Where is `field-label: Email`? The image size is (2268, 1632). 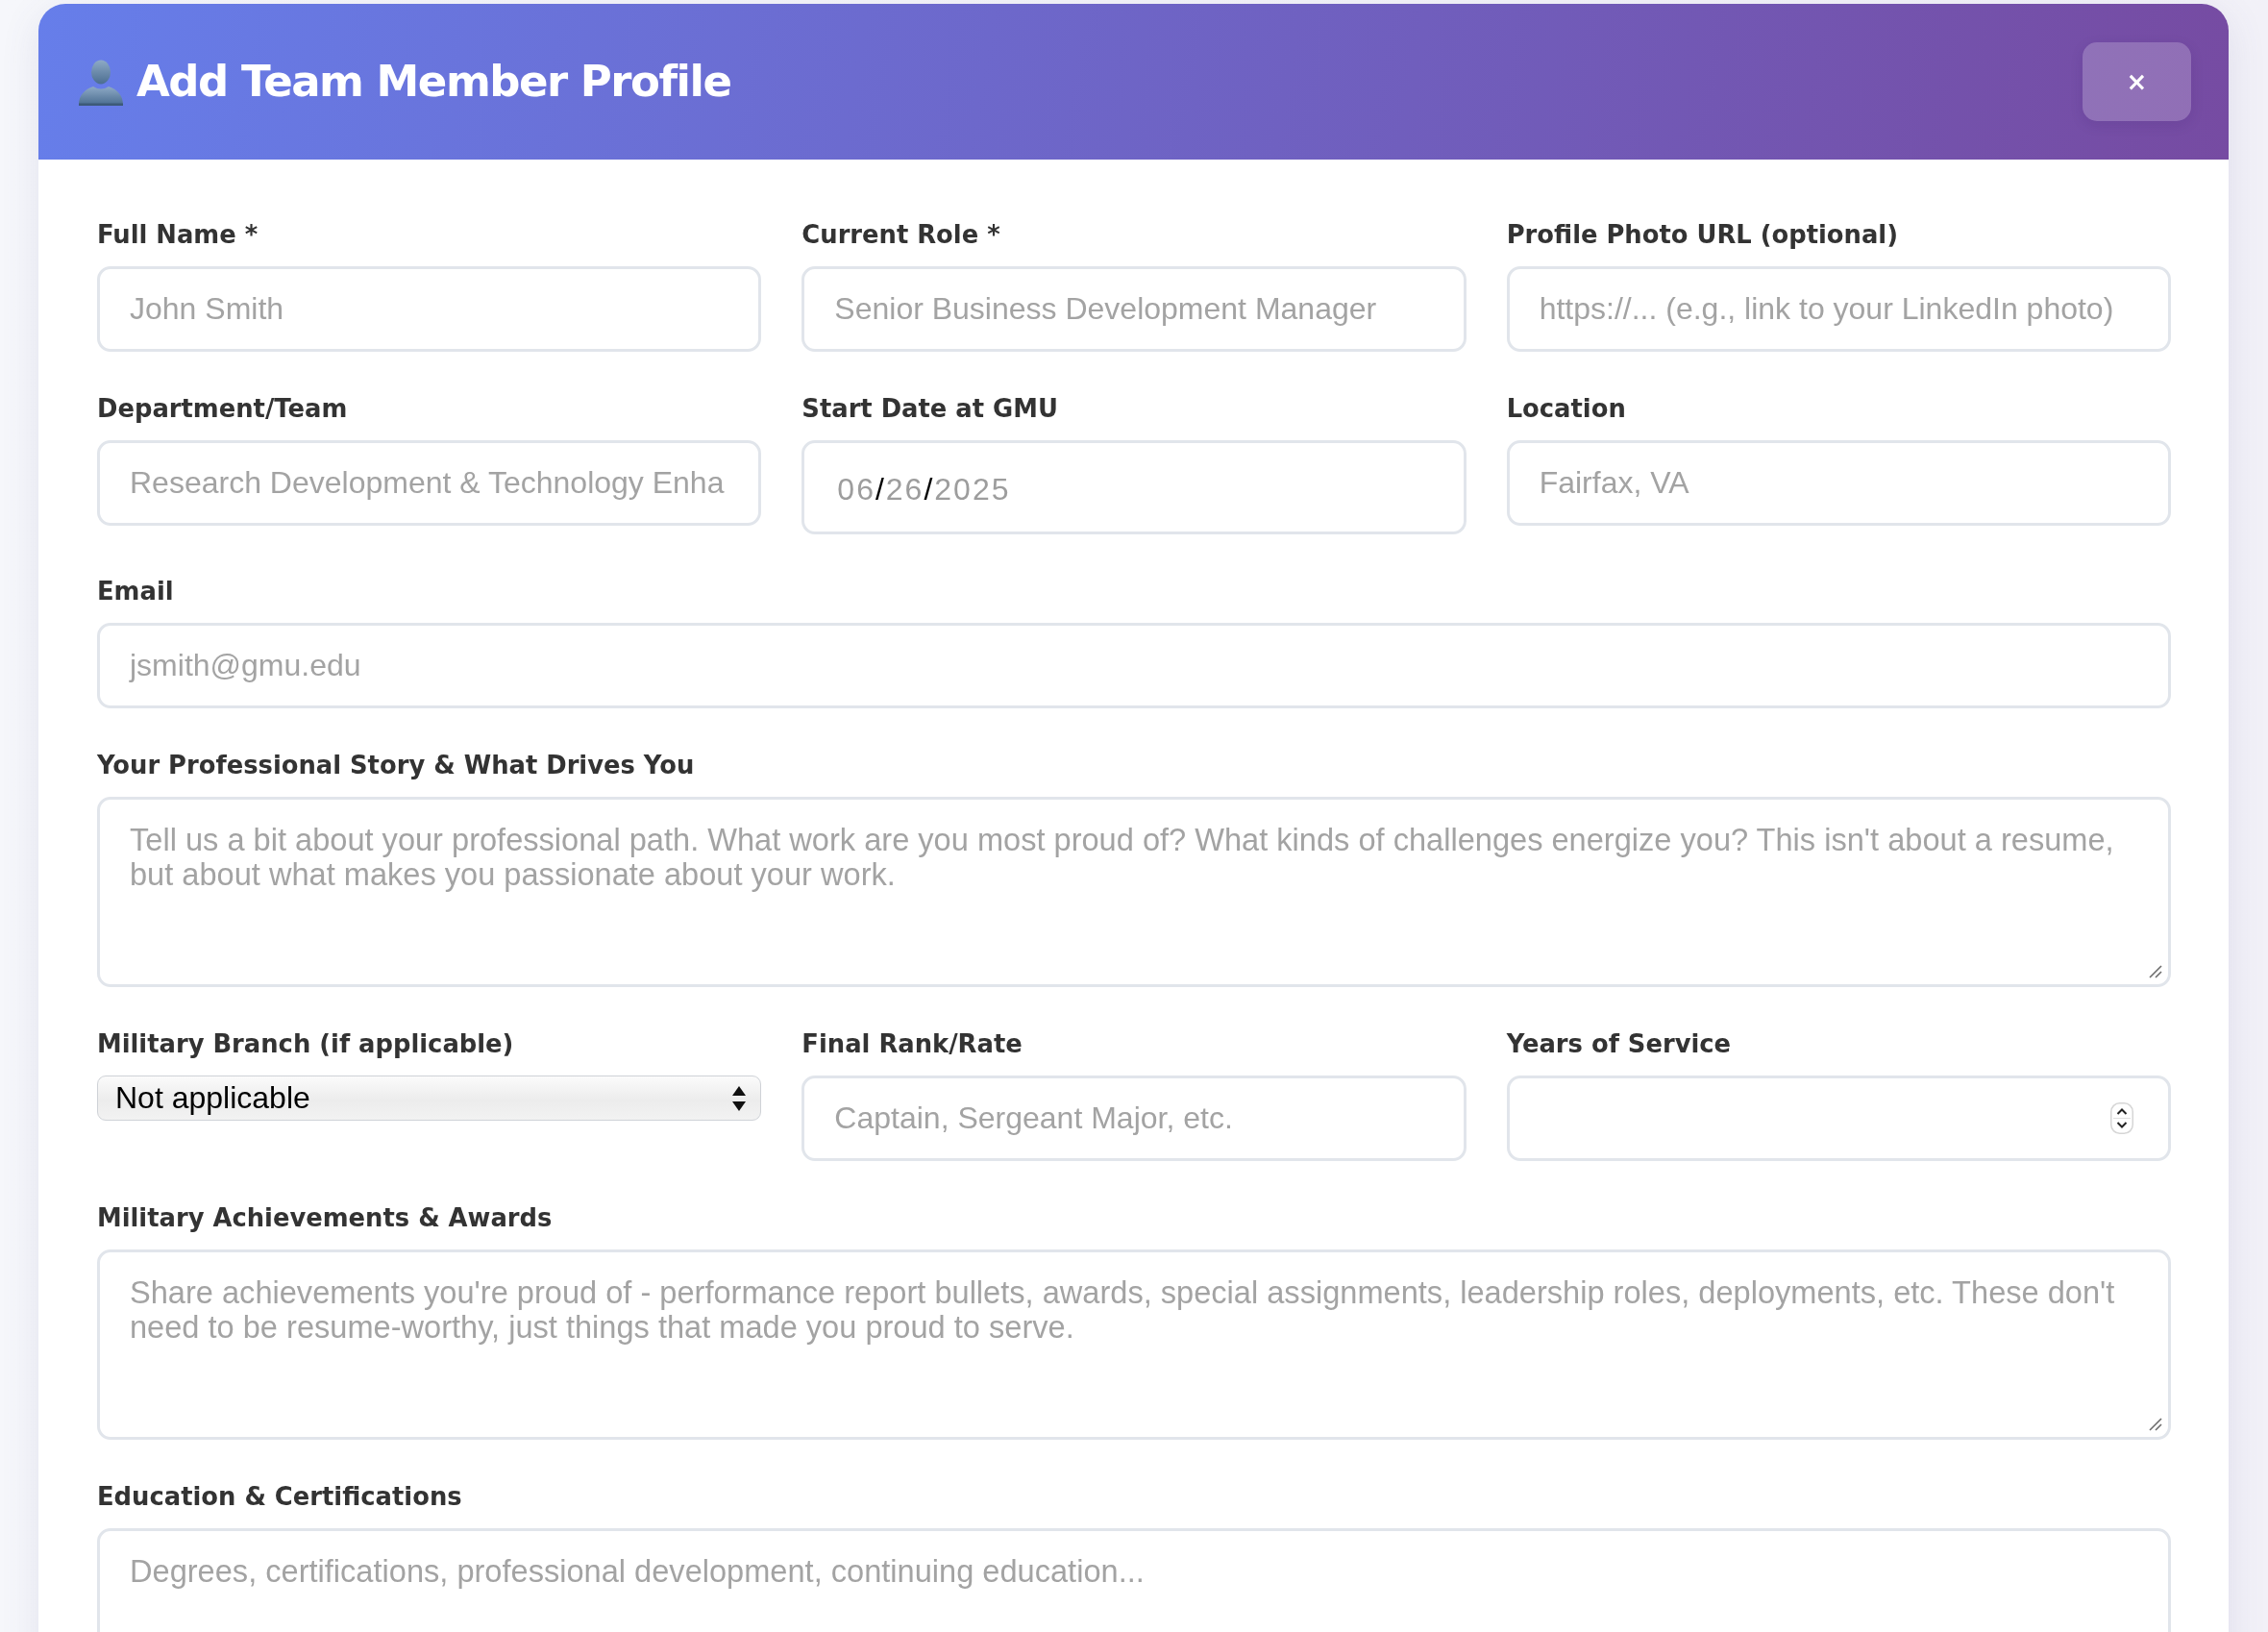 field-label: Email is located at coordinates (135, 591).